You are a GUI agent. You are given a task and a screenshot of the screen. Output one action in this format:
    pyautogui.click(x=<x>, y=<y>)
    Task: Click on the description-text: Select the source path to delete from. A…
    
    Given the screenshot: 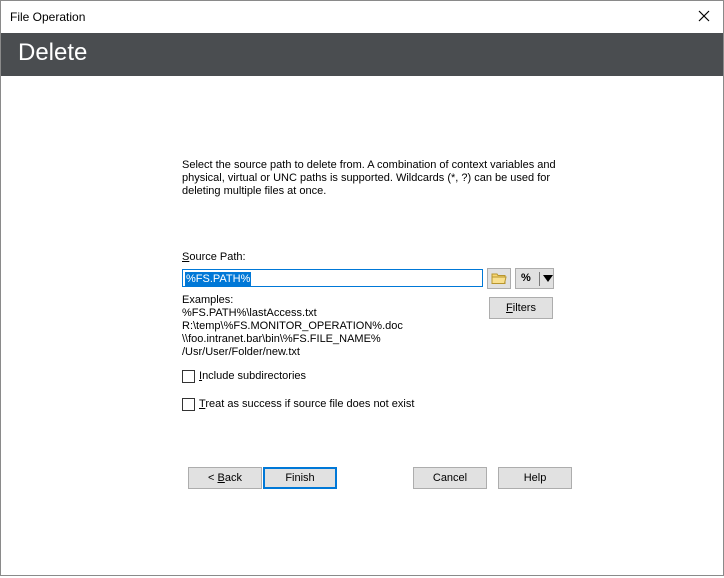 What is the action you would take?
    pyautogui.click(x=369, y=178)
    